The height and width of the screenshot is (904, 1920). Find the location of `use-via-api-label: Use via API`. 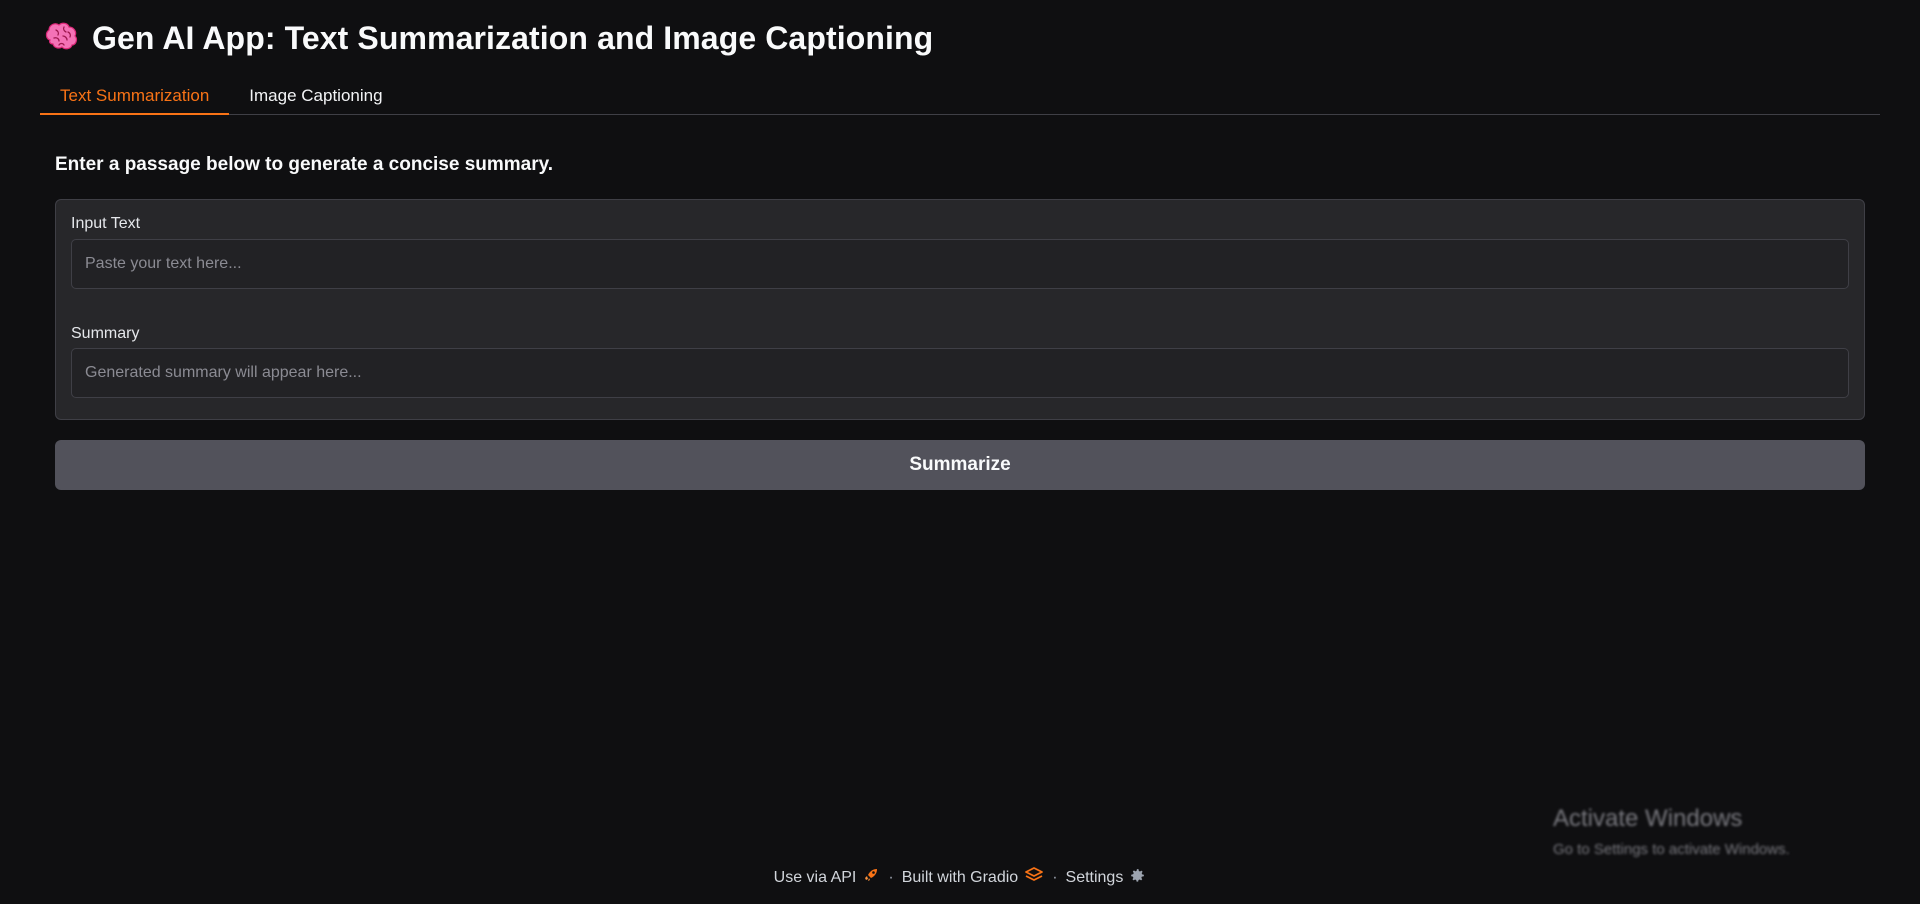

use-via-api-label: Use via API is located at coordinates (815, 877).